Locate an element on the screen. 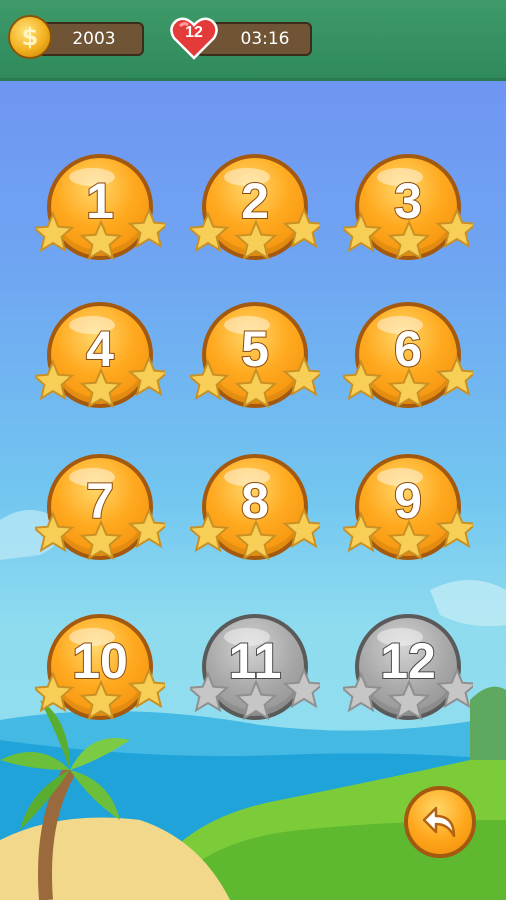  back-arrow-icon is located at coordinates (439, 822).